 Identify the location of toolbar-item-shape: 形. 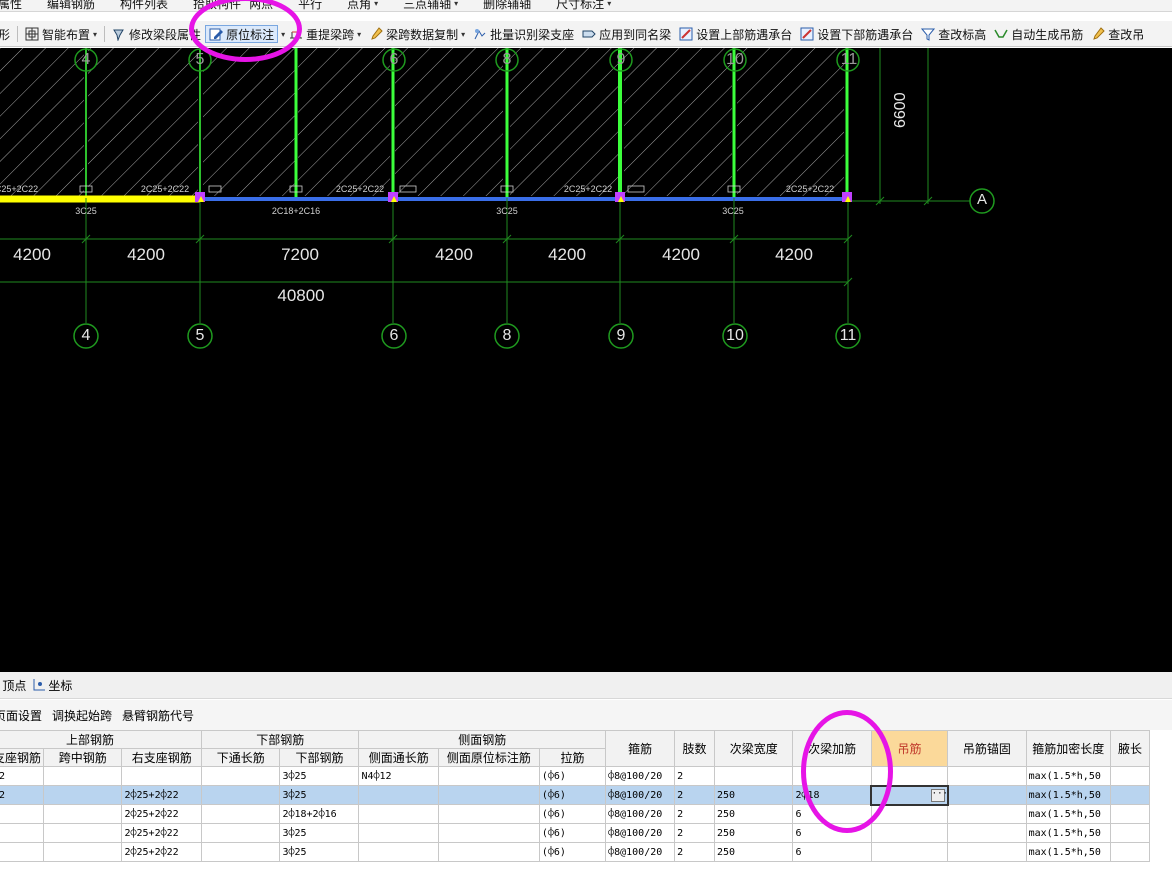
(7, 34).